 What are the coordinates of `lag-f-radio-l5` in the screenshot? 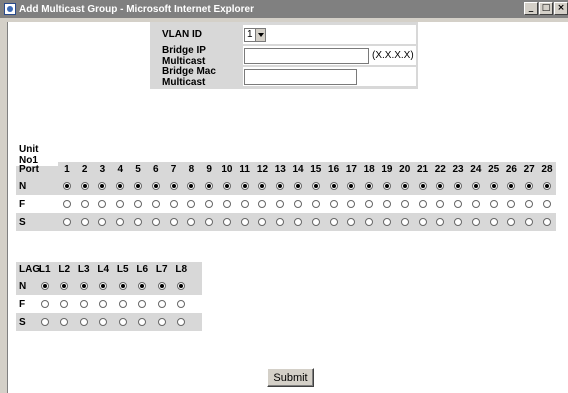 It's located at (122, 303).